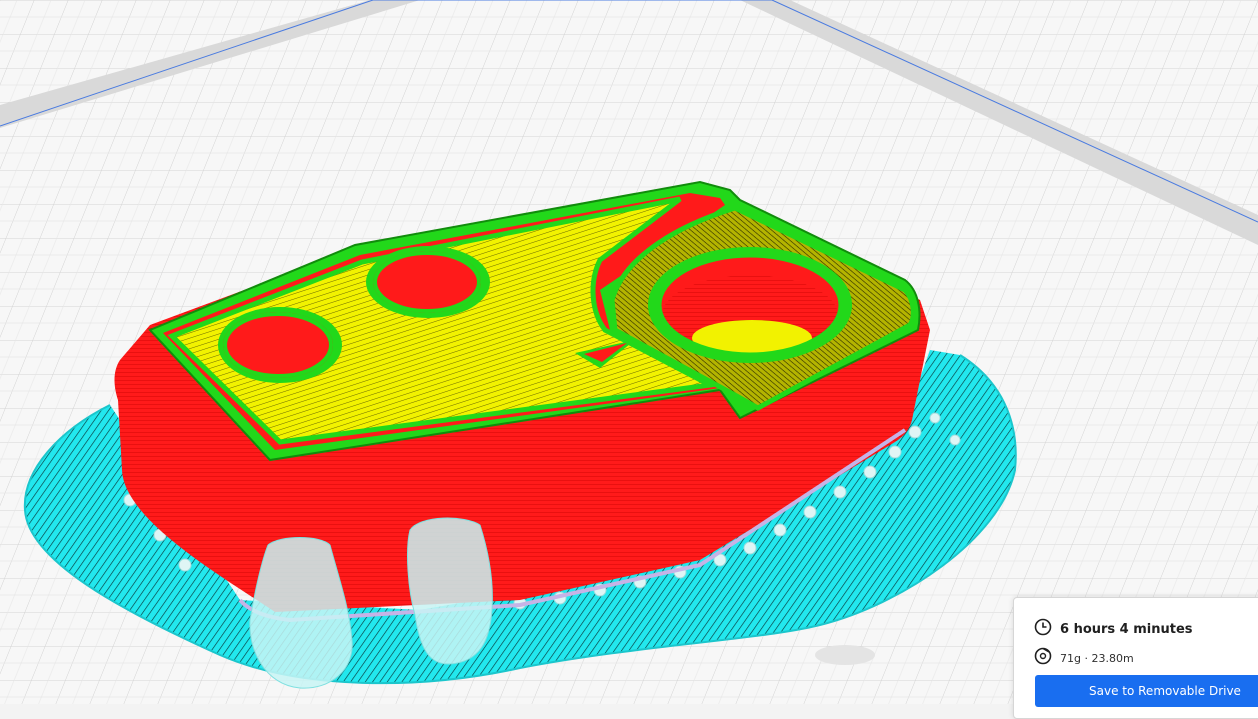 Image resolution: width=1258 pixels, height=719 pixels. I want to click on print-time-row: 6 hours 4 minutes, so click(1113, 629).